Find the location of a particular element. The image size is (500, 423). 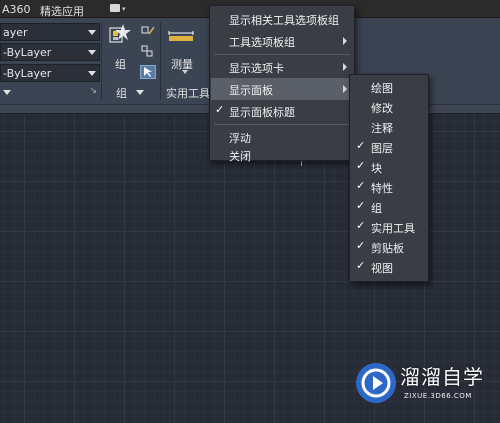

submenu-item-layers: ✓ 图层 is located at coordinates (389, 147).